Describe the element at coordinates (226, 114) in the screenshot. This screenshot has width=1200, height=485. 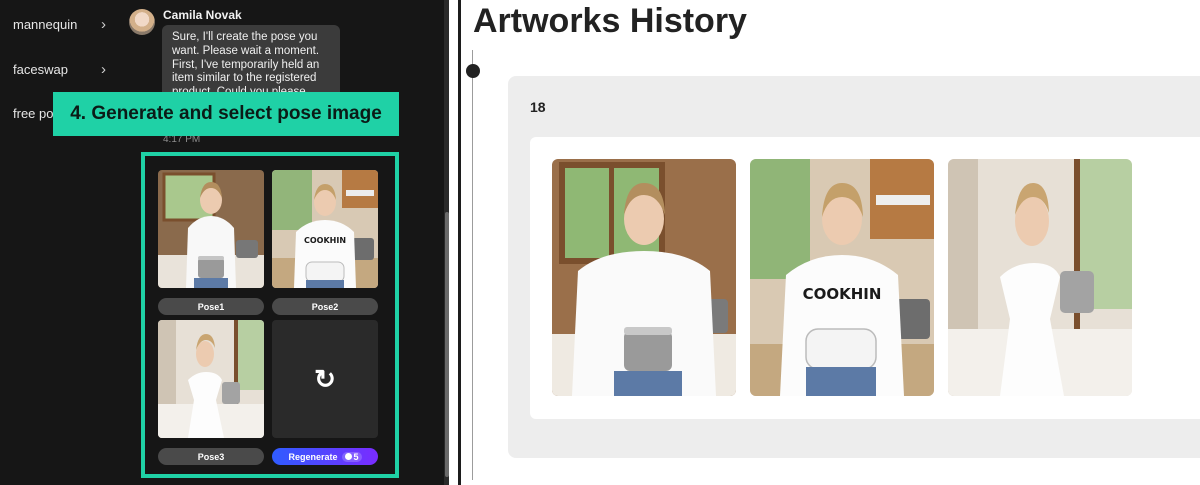
I see `step-callout: 4. Generate and select pose image` at that location.